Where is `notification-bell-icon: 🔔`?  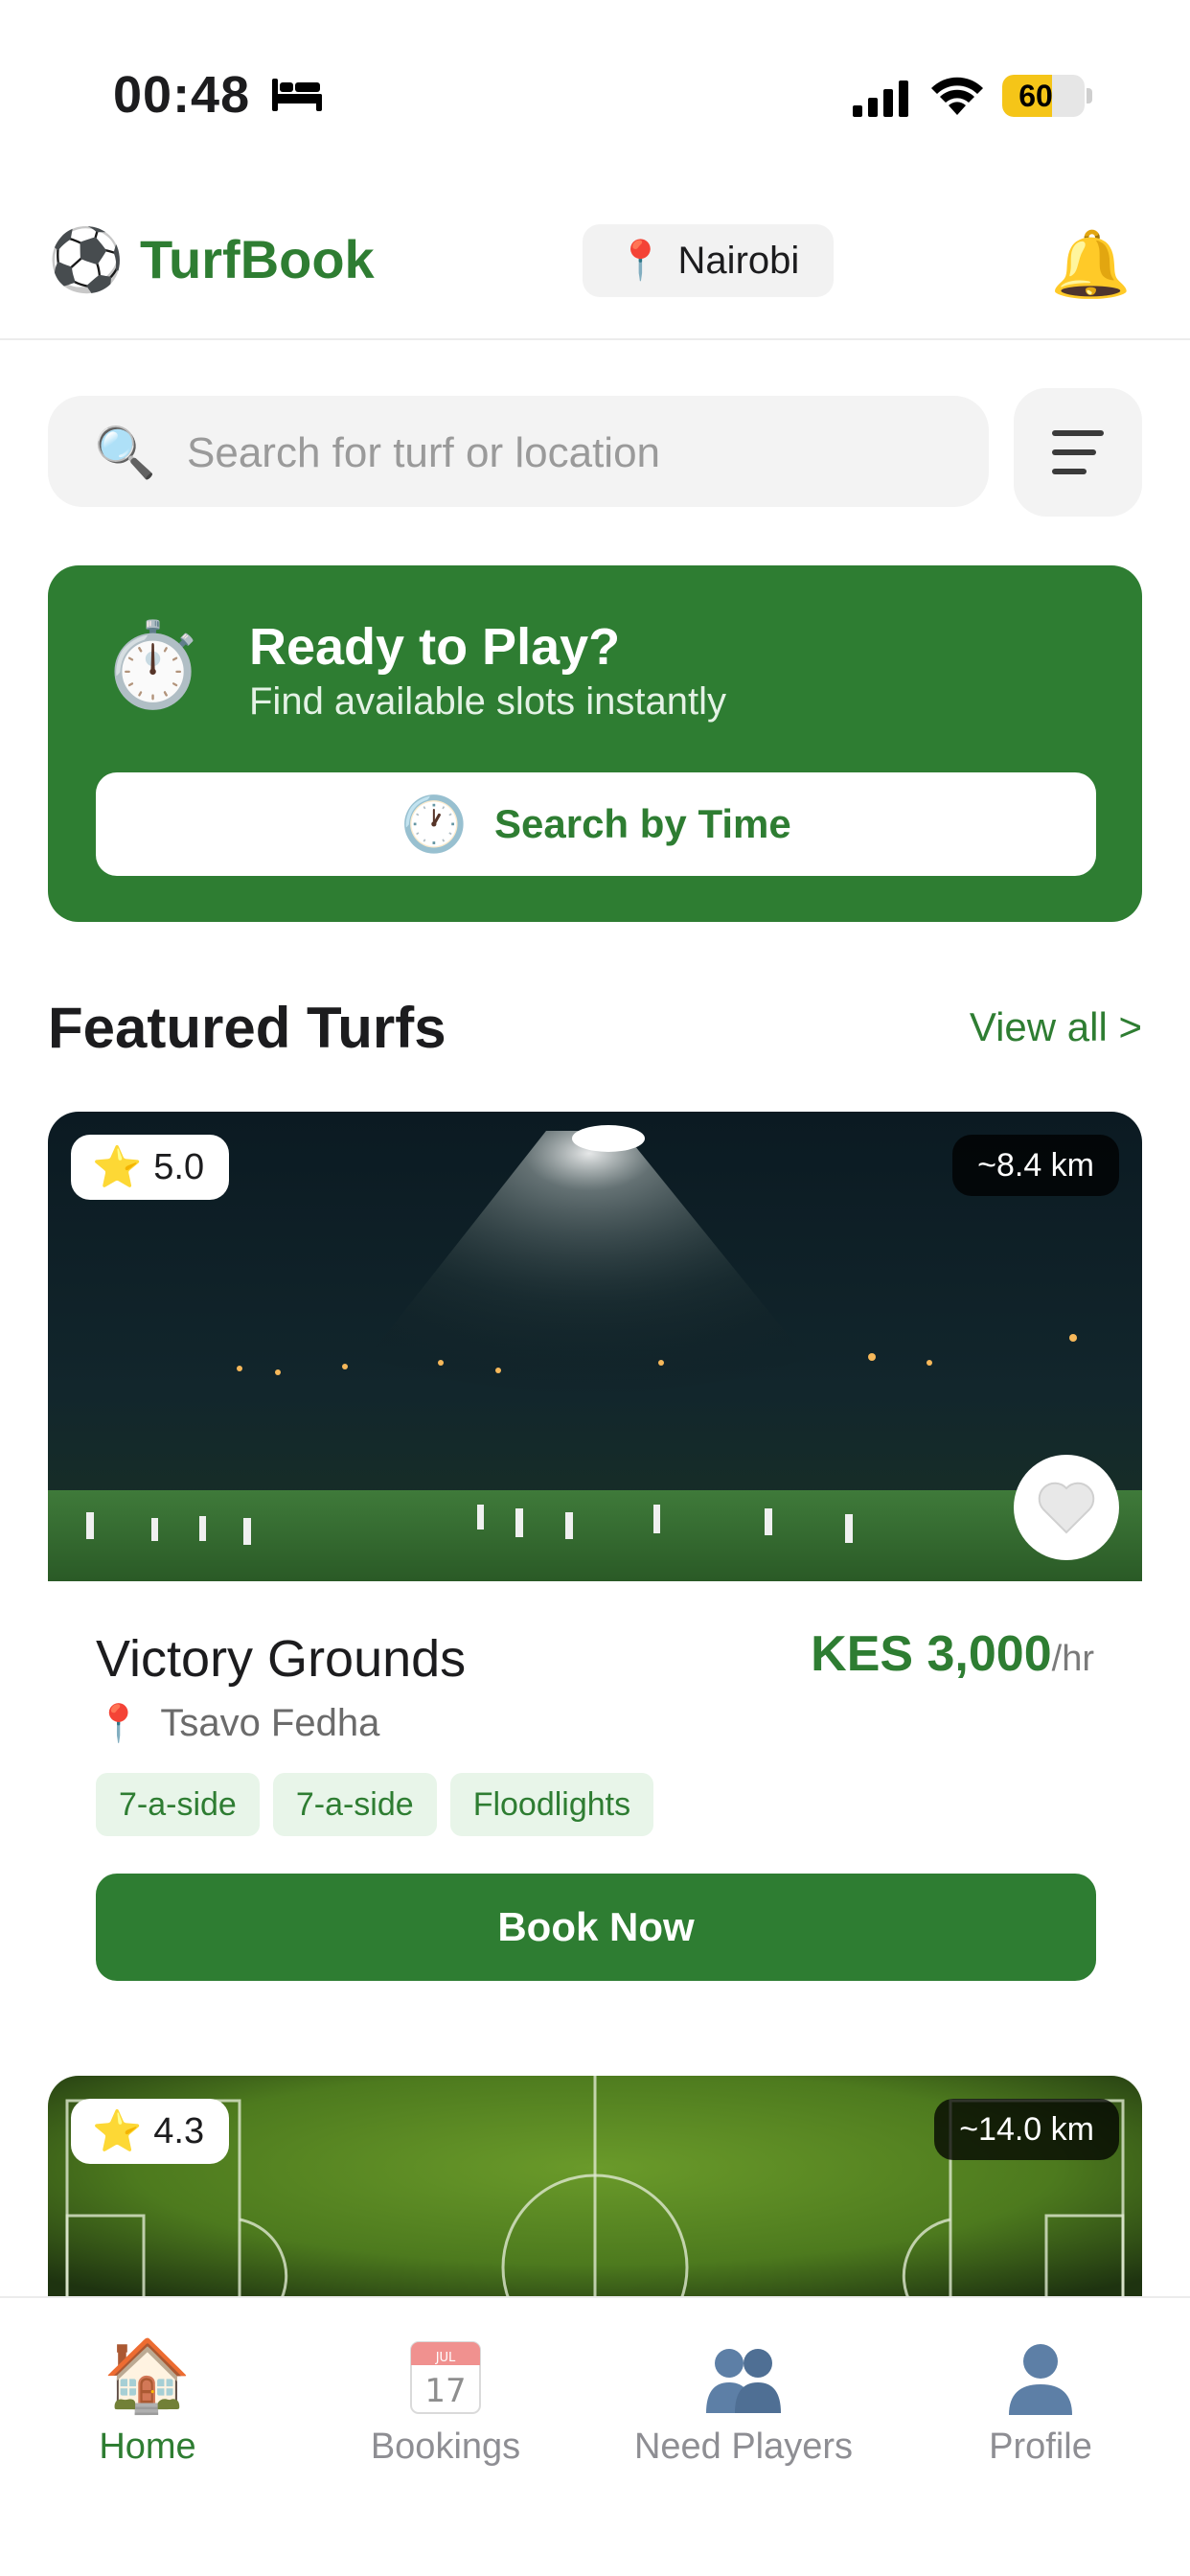 notification-bell-icon: 🔔 is located at coordinates (1091, 264).